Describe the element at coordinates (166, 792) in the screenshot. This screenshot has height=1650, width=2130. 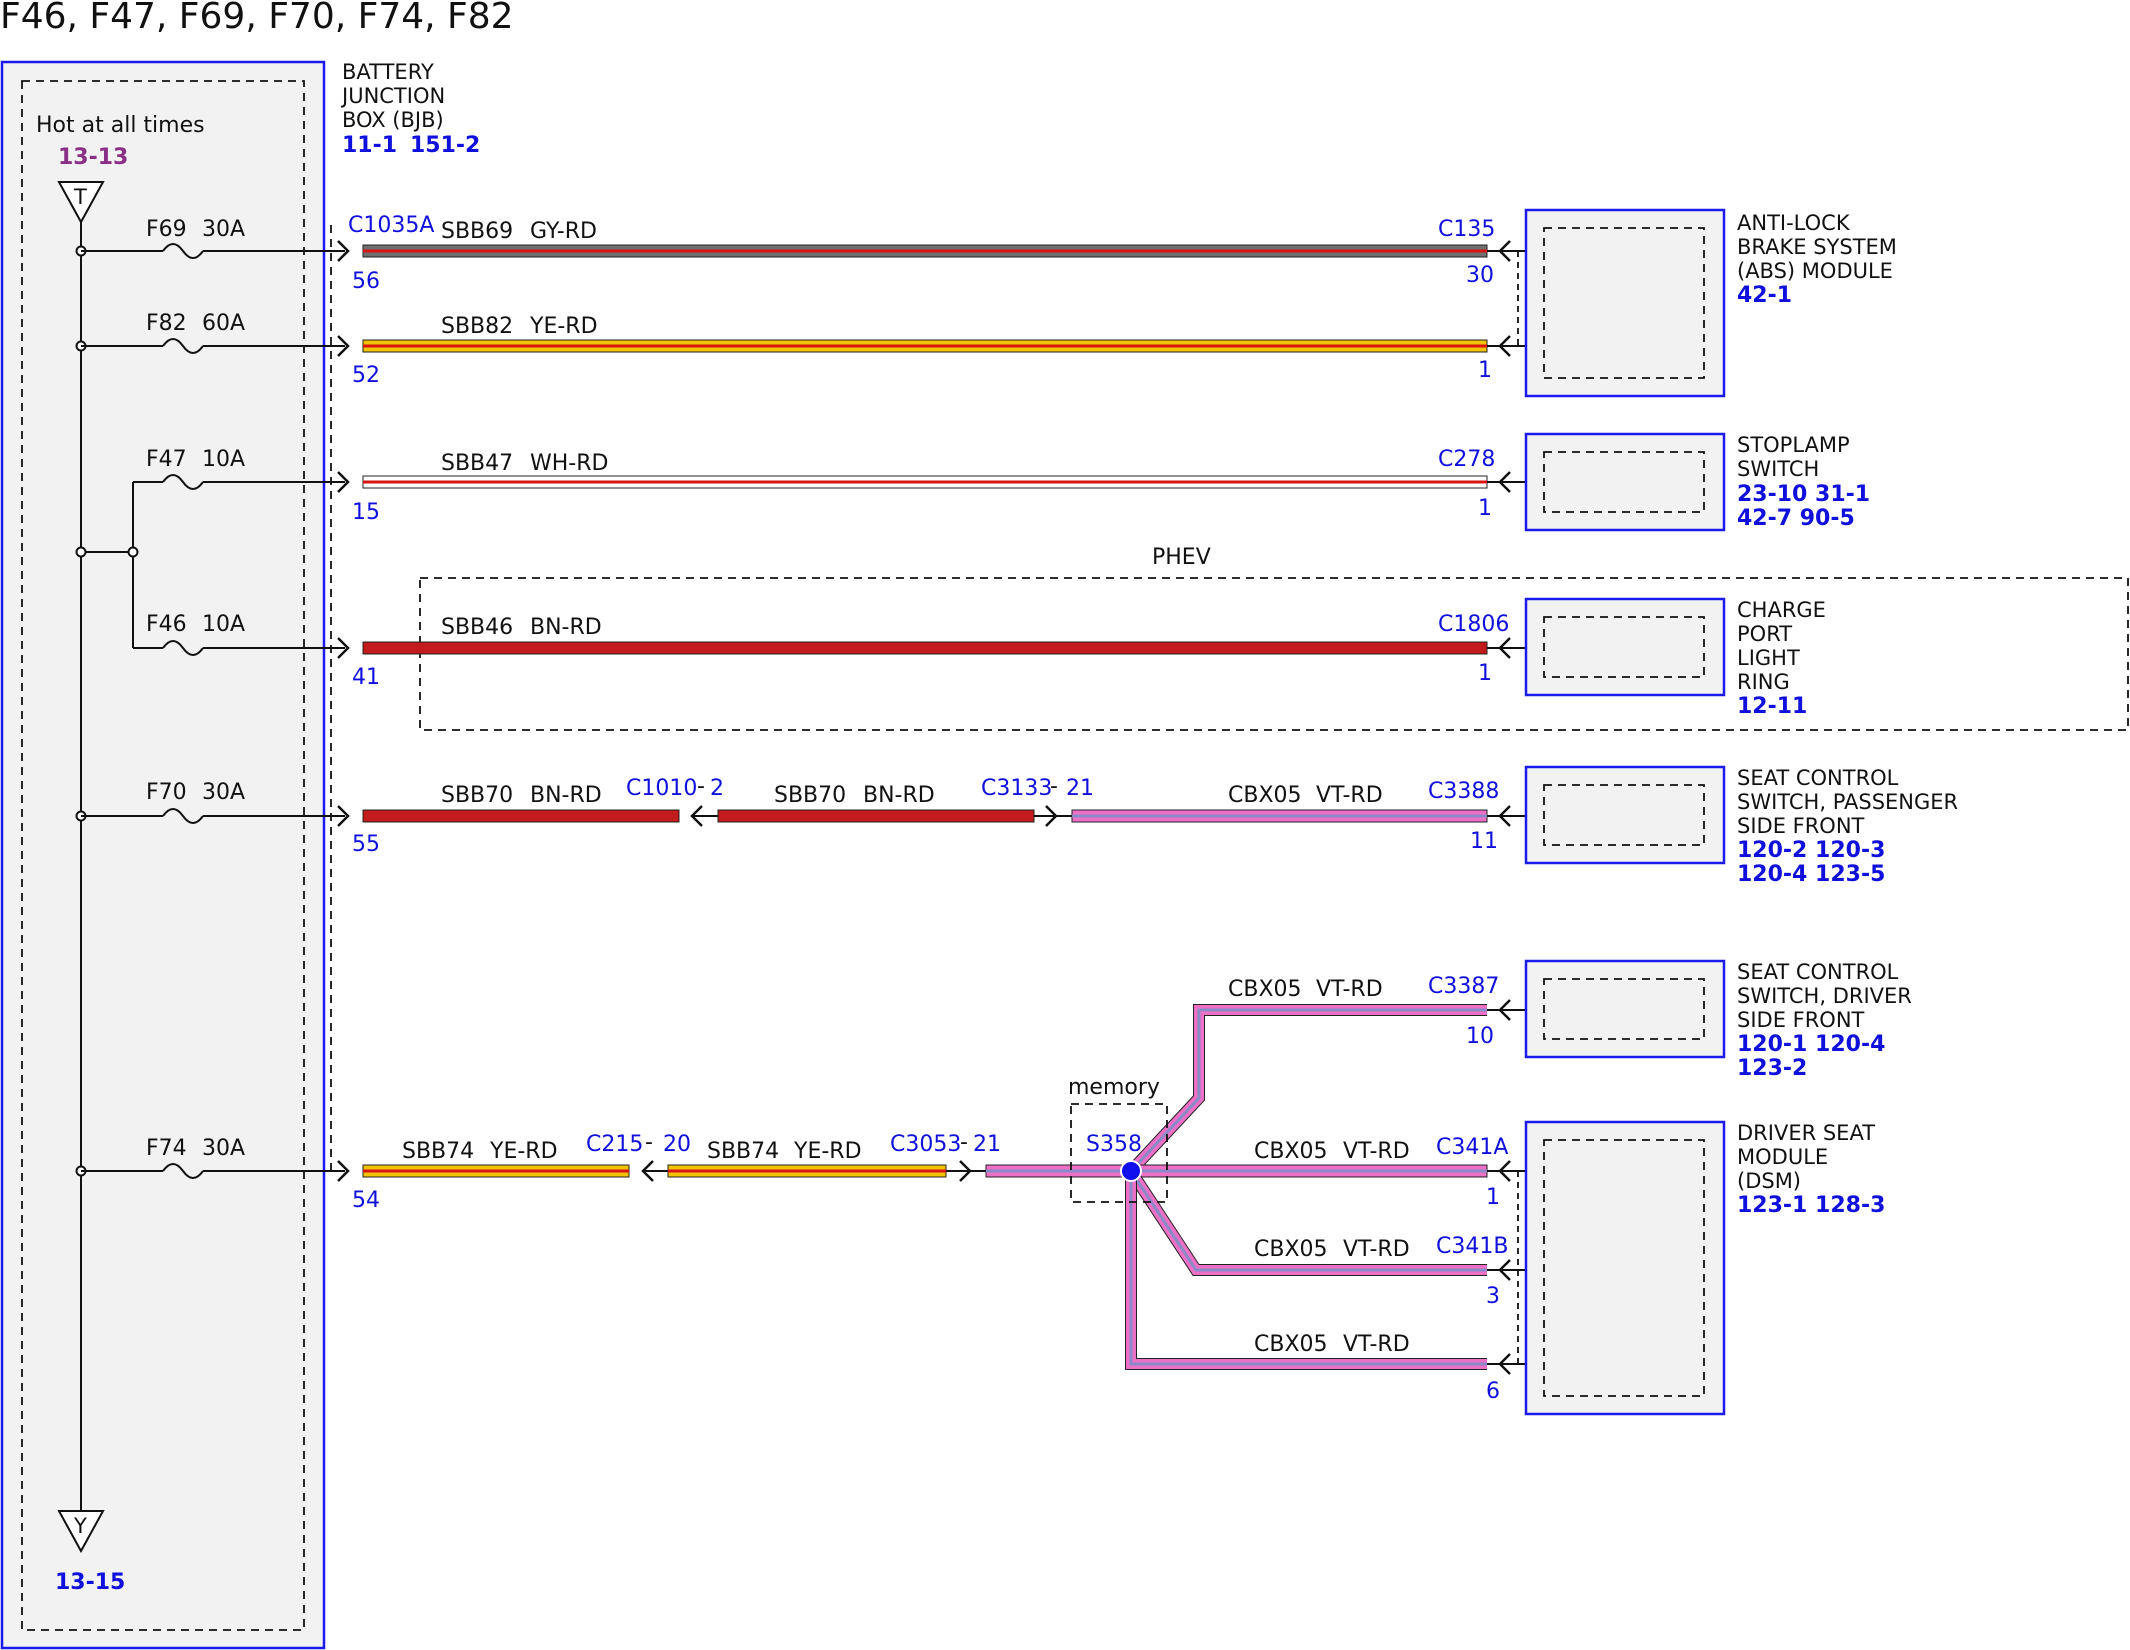
I see `fuse-label: F70` at that location.